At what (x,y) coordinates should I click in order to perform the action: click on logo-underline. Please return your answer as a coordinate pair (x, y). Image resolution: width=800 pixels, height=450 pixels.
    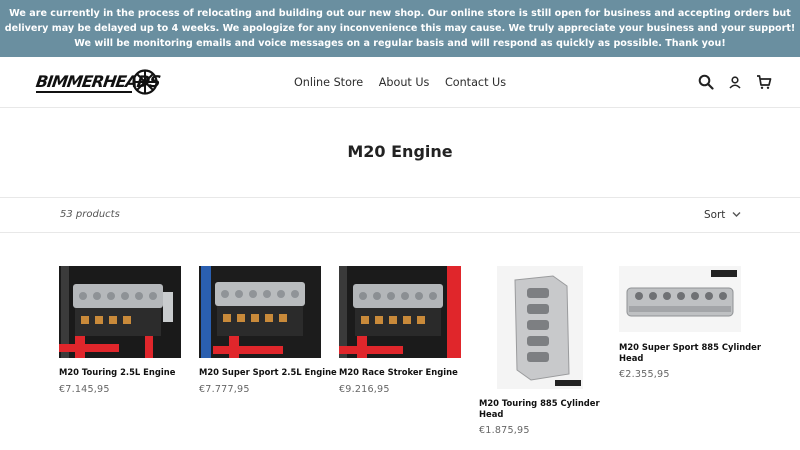
    Looking at the image, I should click on (84, 92).